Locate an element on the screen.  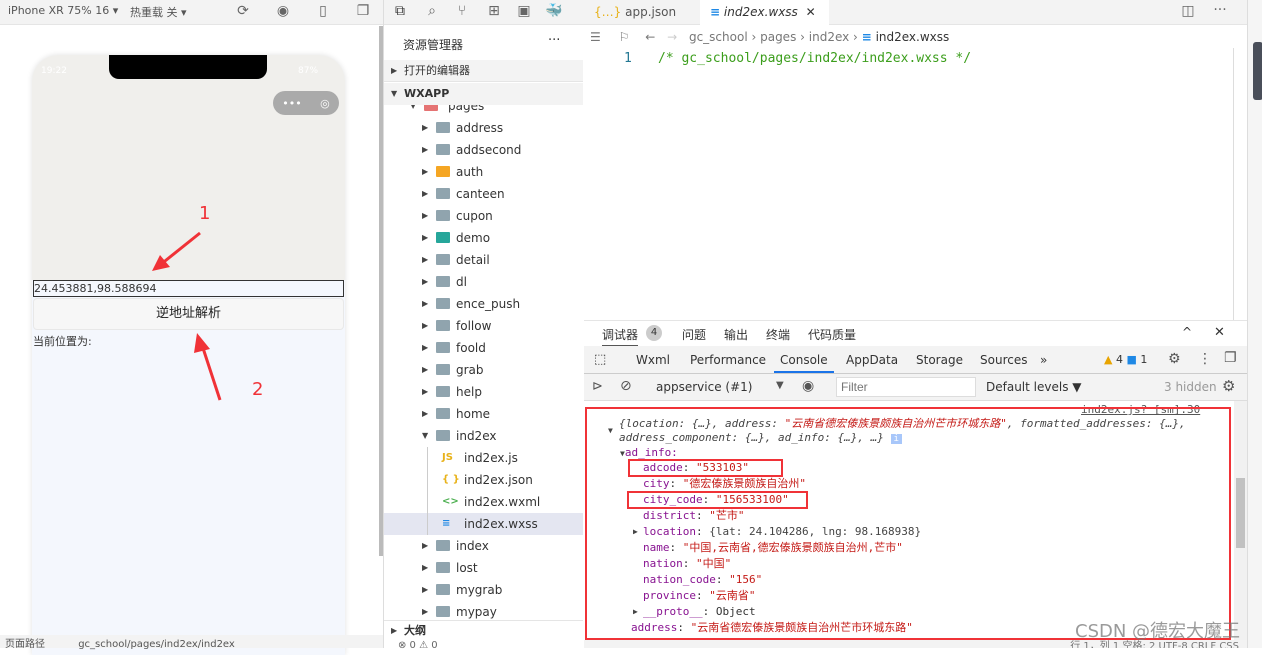
window-icon: ❐ is located at coordinates (363, 11).